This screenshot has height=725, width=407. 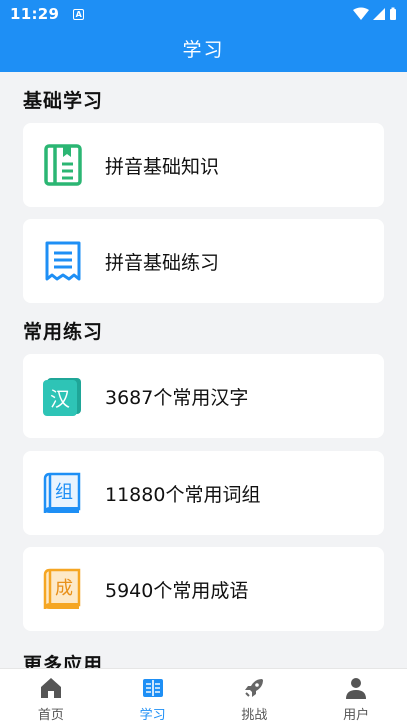 I want to click on card-label: 3687个常用汉字, so click(x=177, y=397).